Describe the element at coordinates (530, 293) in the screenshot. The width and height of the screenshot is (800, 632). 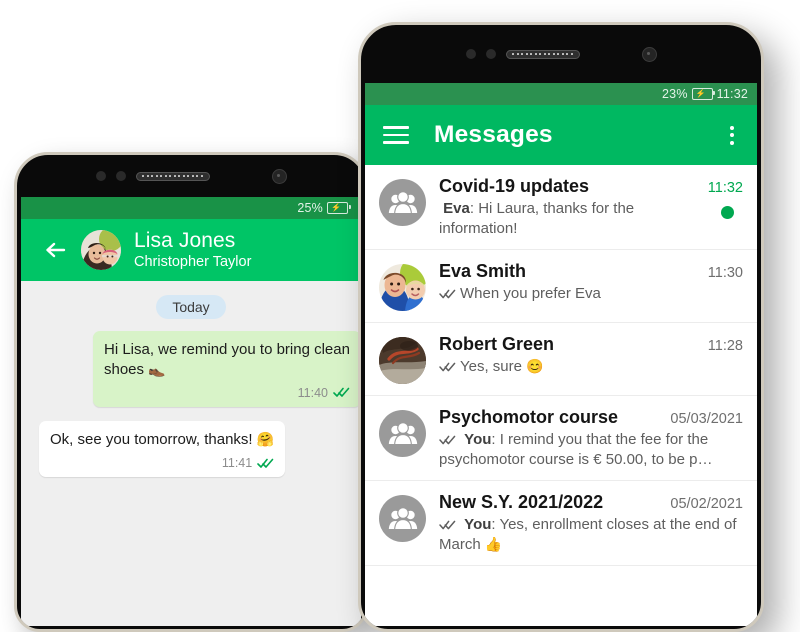
I see `preview-text: When you prefer Eva` at that location.